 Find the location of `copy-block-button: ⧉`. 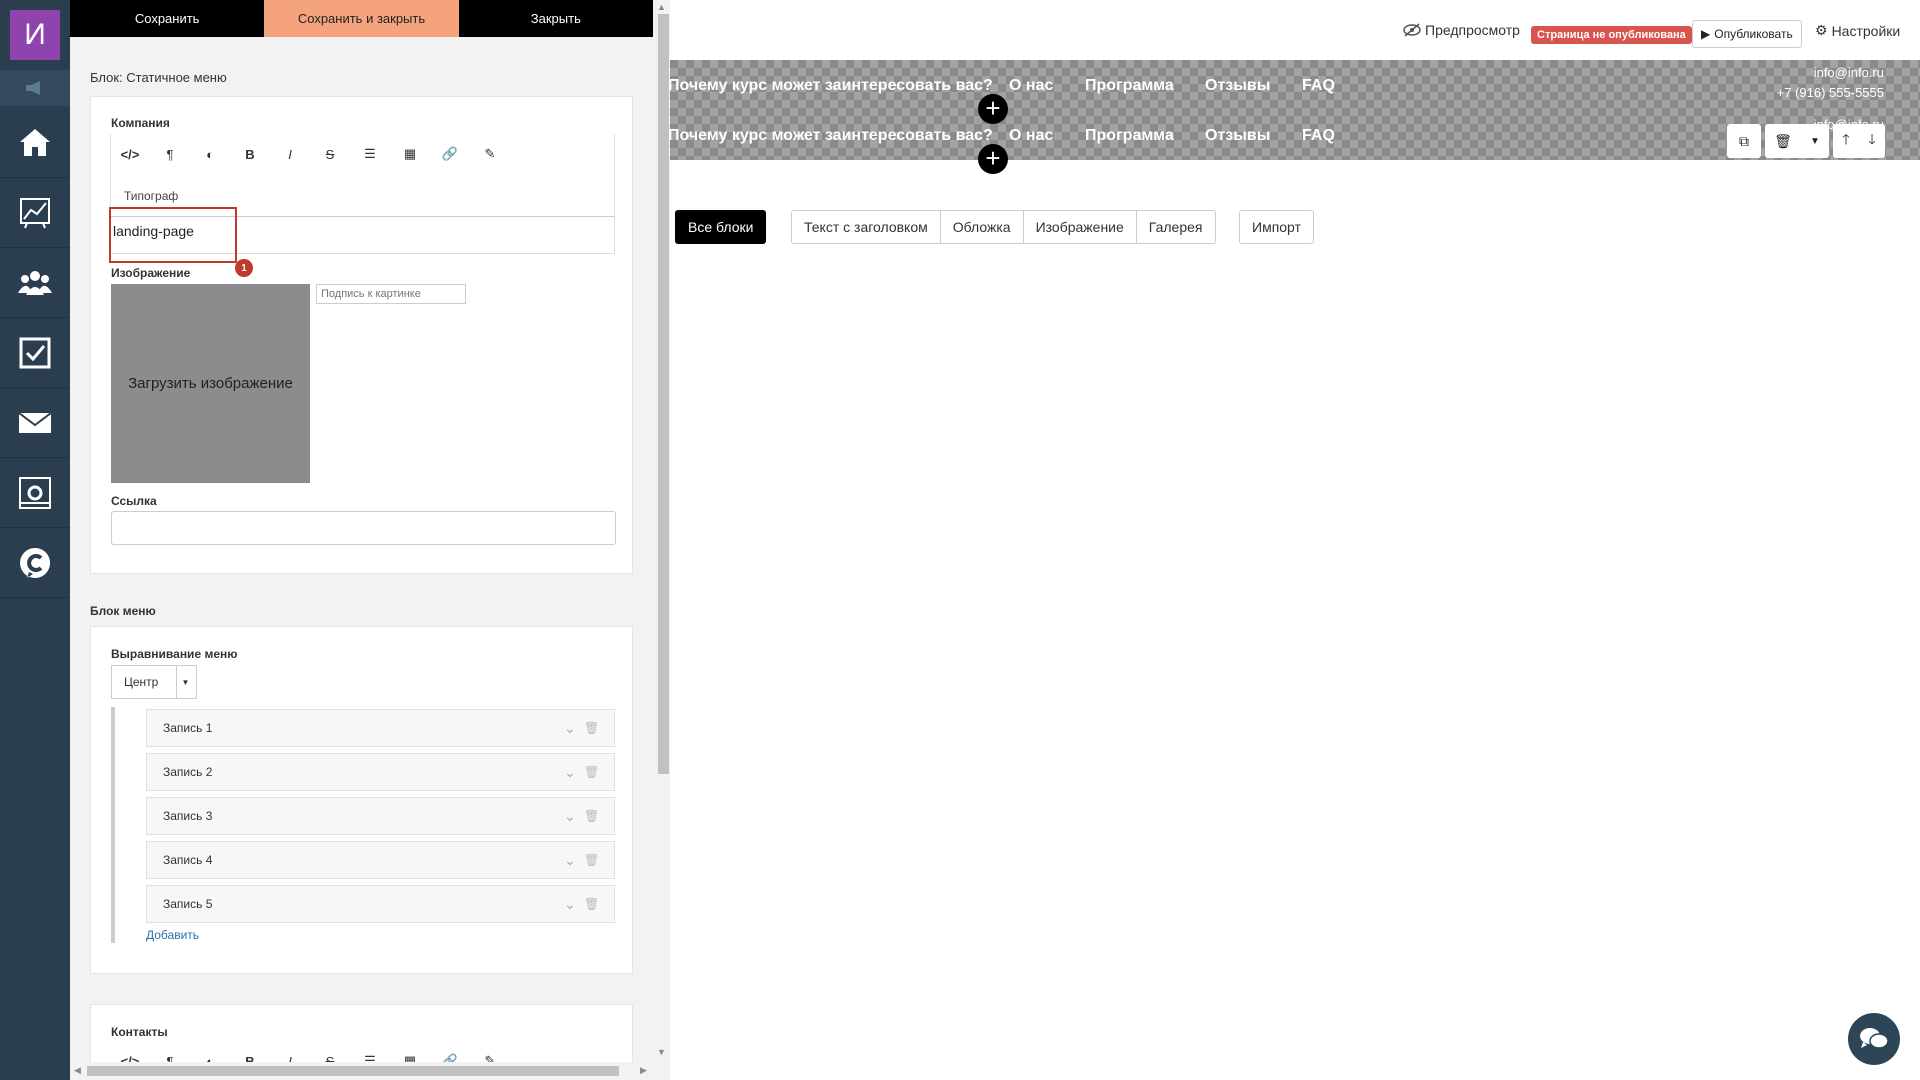

copy-block-button: ⧉ is located at coordinates (1744, 141).